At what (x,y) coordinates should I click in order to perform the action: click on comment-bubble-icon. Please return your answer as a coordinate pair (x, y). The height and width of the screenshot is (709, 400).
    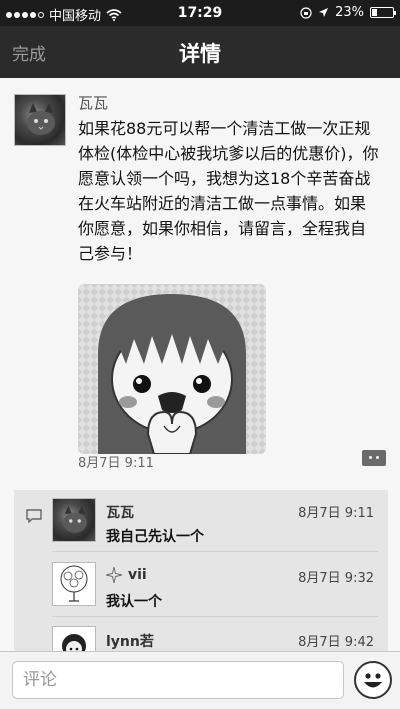
    Looking at the image, I should click on (34, 516).